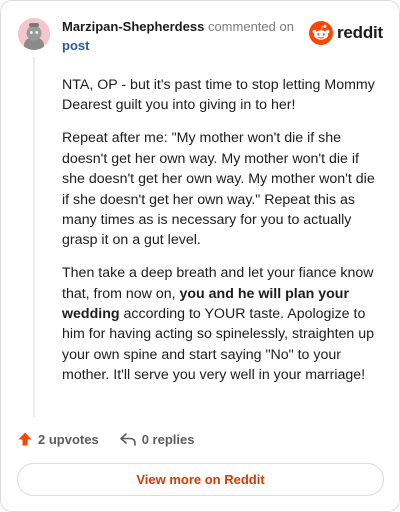 Image resolution: width=400 pixels, height=512 pixels. I want to click on thread-line, so click(34, 237).